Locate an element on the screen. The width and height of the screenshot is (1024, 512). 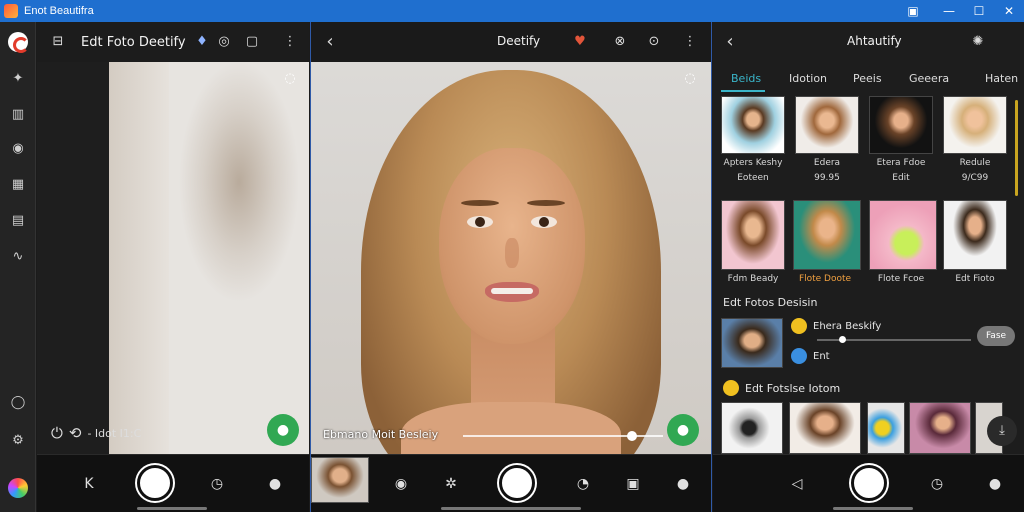
book-icon: ▥ is located at coordinates (18, 115).